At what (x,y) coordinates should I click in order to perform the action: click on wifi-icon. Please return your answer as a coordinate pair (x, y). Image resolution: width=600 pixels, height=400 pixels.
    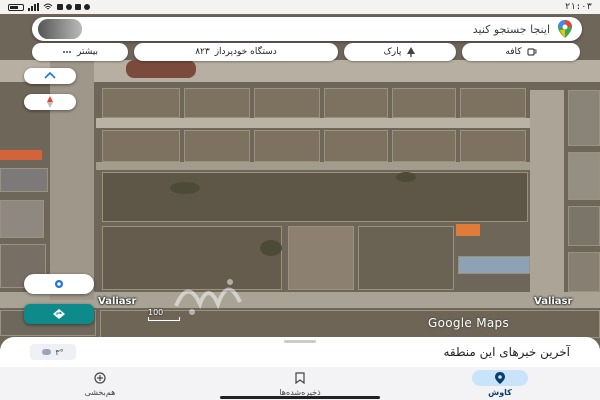
    Looking at the image, I should click on (48, 6).